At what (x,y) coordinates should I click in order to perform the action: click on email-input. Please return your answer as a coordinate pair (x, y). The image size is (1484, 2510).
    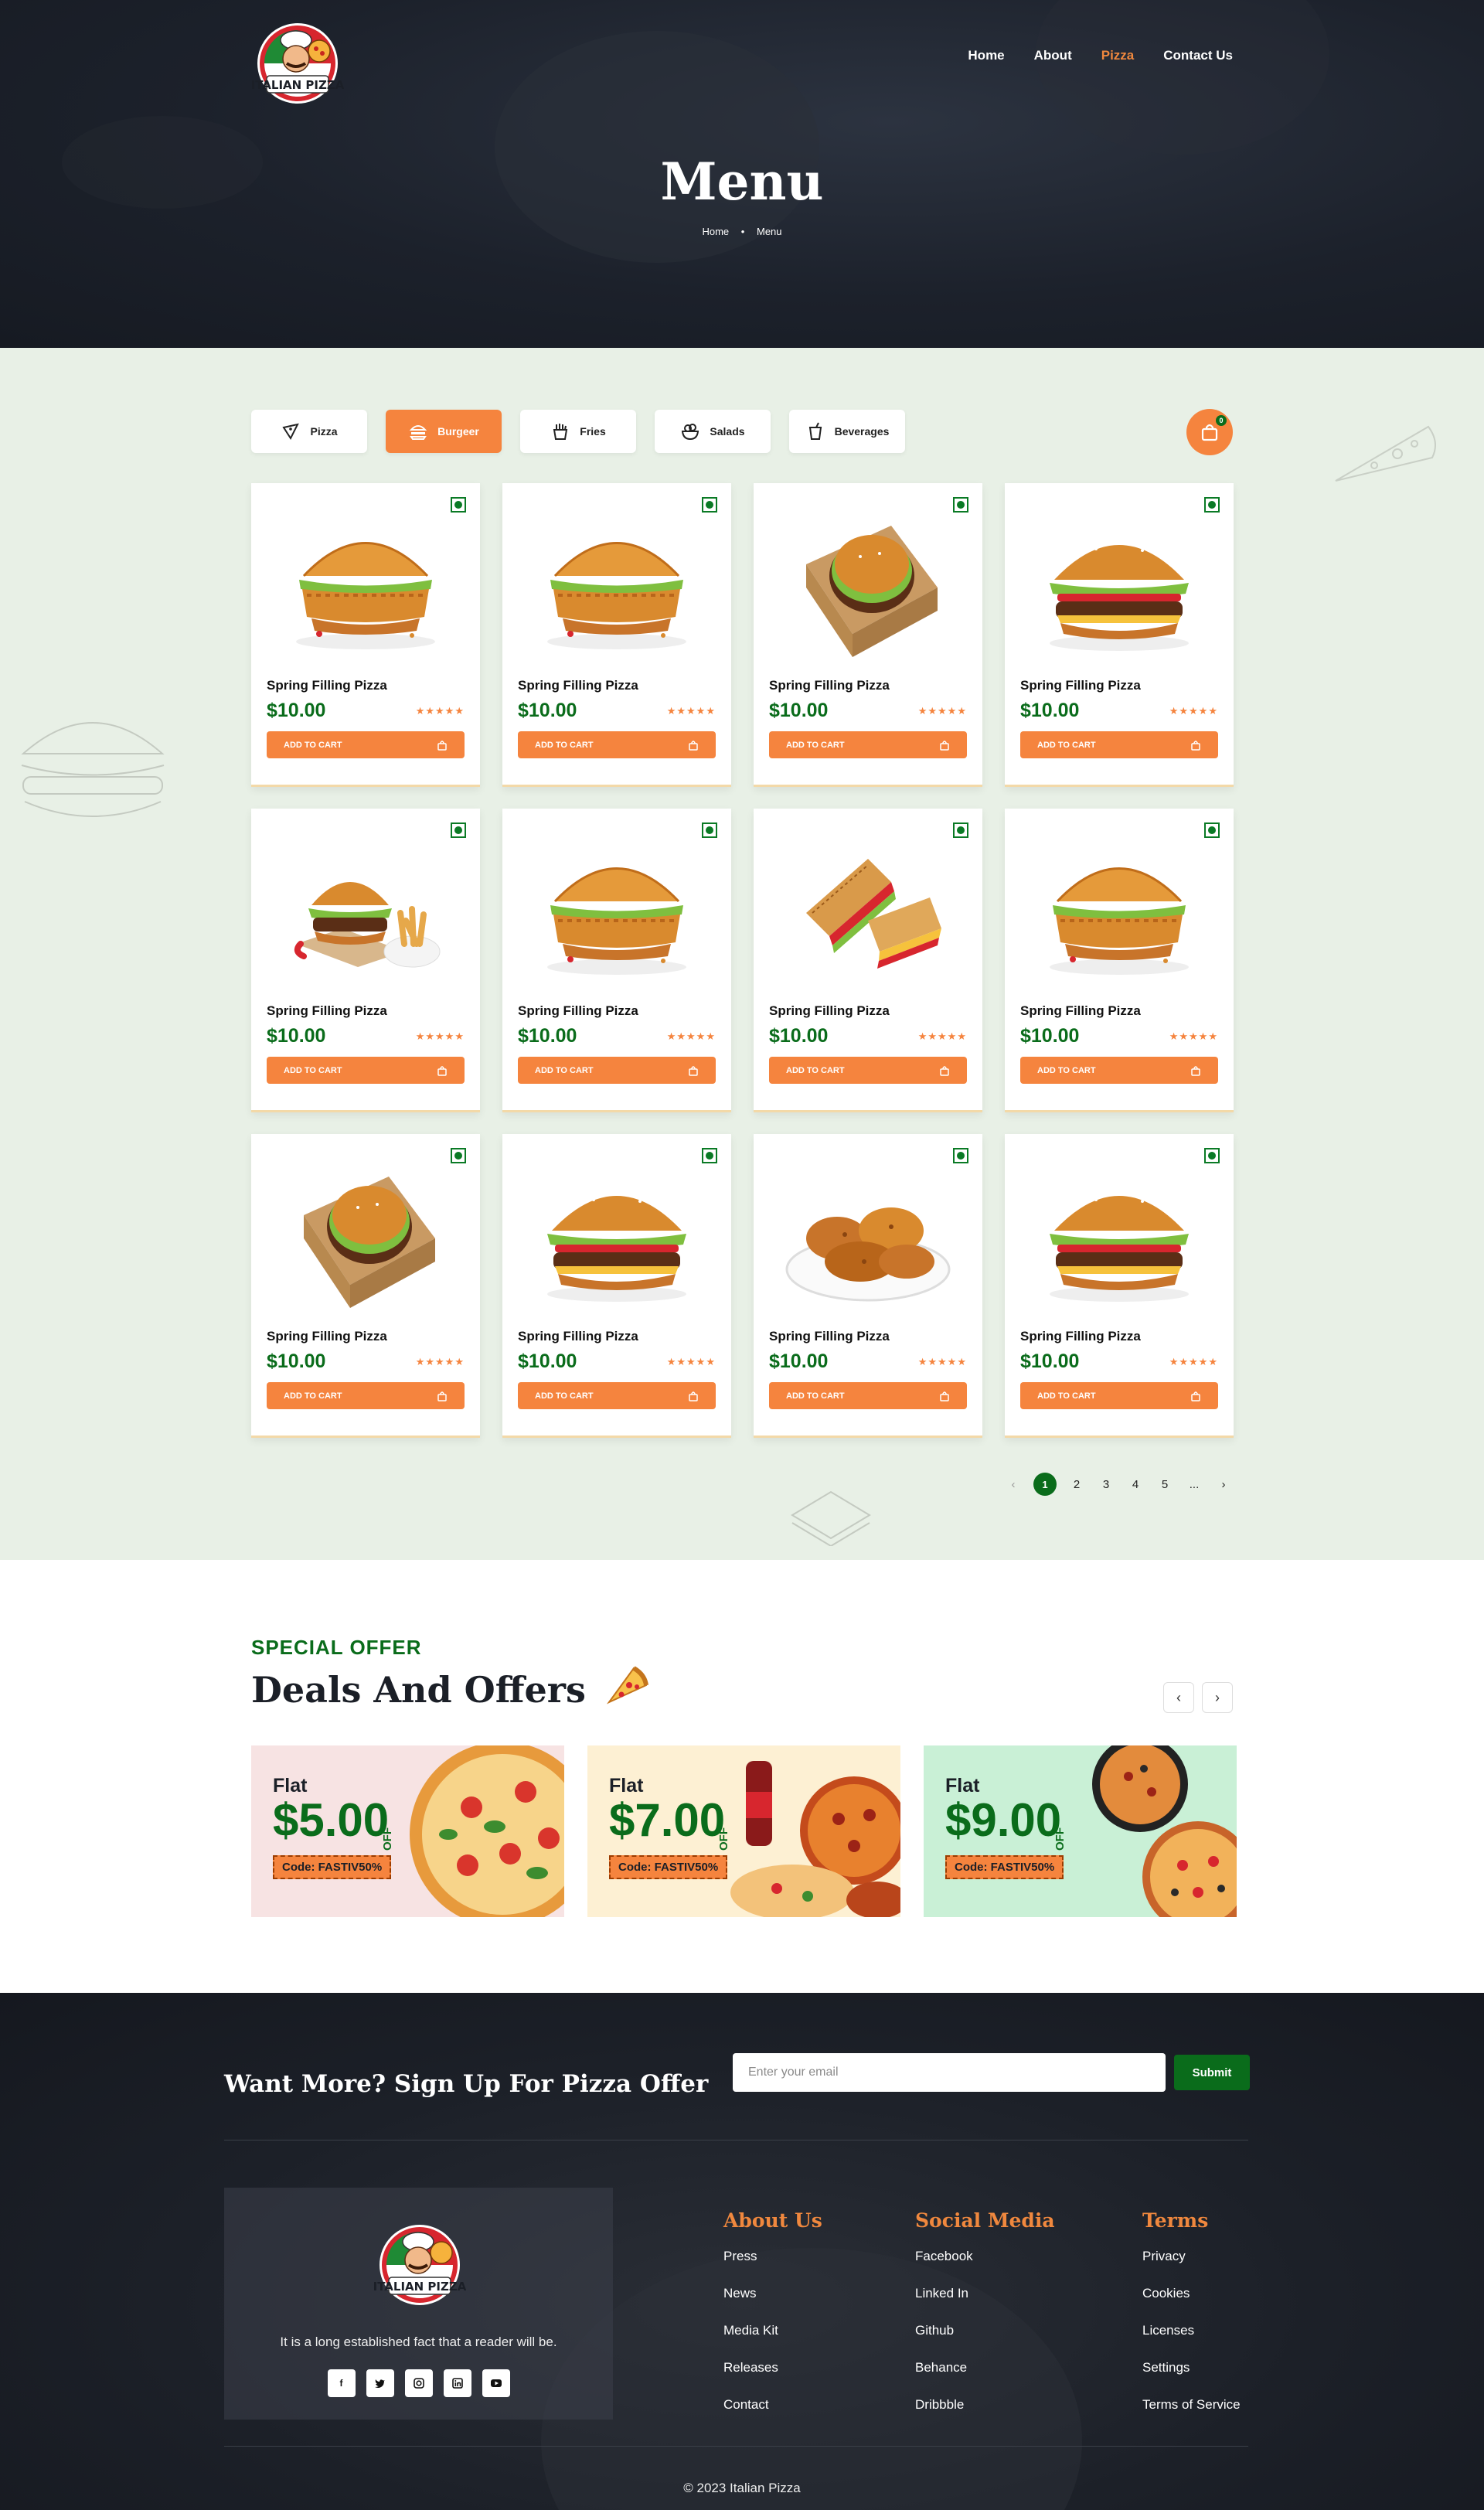
    Looking at the image, I should click on (949, 2072).